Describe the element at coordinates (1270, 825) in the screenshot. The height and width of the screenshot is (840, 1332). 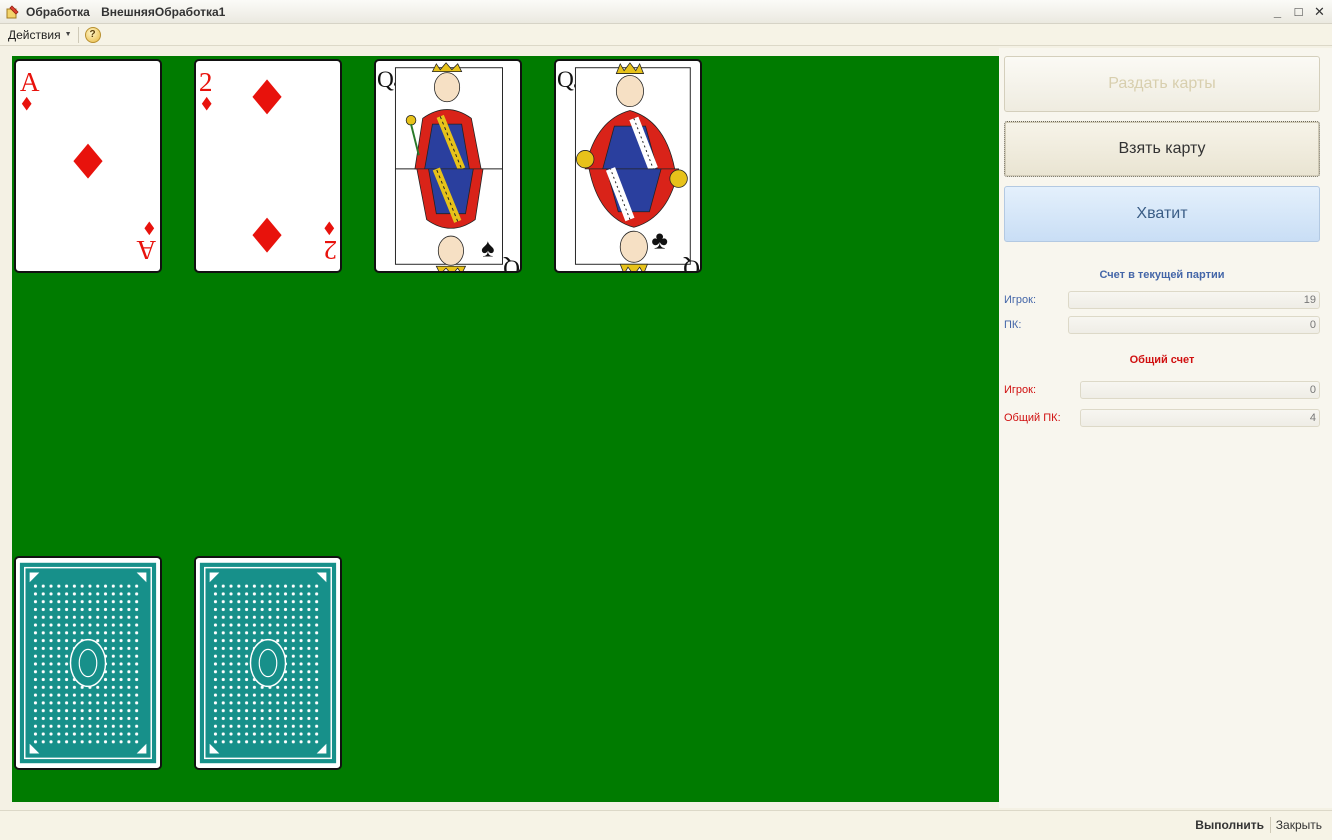
I see `footer-separator` at that location.